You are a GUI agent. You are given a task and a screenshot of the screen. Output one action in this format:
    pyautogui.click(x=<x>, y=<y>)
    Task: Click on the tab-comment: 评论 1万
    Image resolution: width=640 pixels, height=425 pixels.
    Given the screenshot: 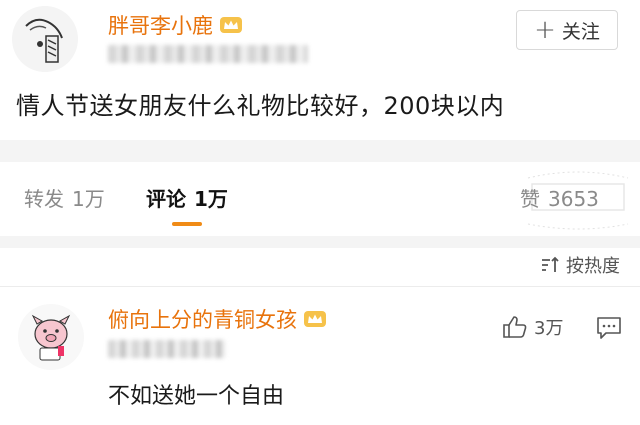 What is the action you would take?
    pyautogui.click(x=187, y=197)
    